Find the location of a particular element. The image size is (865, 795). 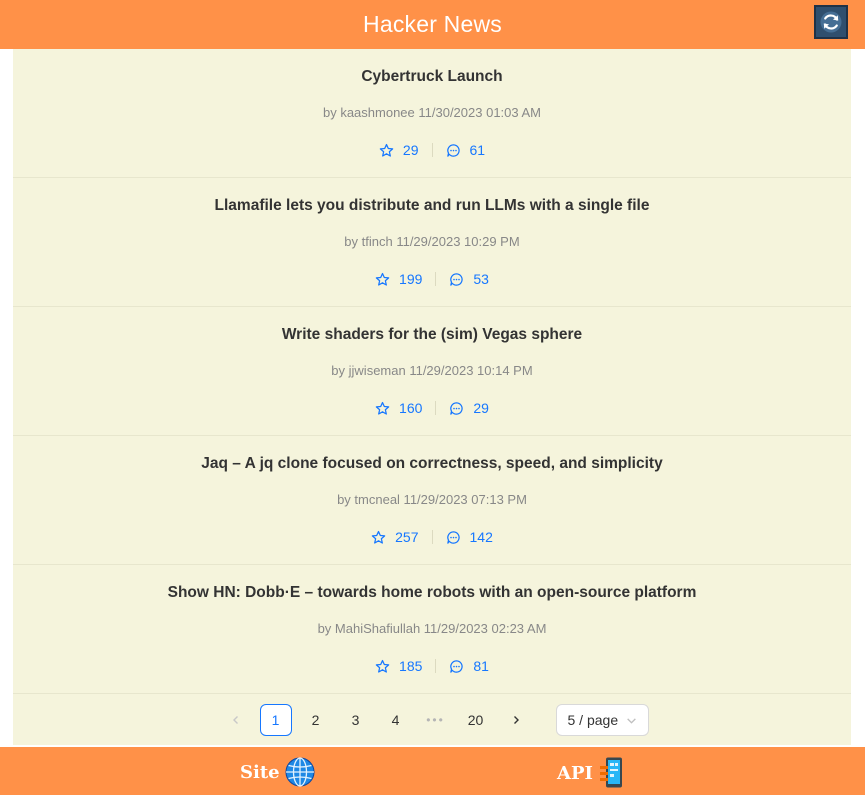

header-bar: Hacker News is located at coordinates (432, 24).